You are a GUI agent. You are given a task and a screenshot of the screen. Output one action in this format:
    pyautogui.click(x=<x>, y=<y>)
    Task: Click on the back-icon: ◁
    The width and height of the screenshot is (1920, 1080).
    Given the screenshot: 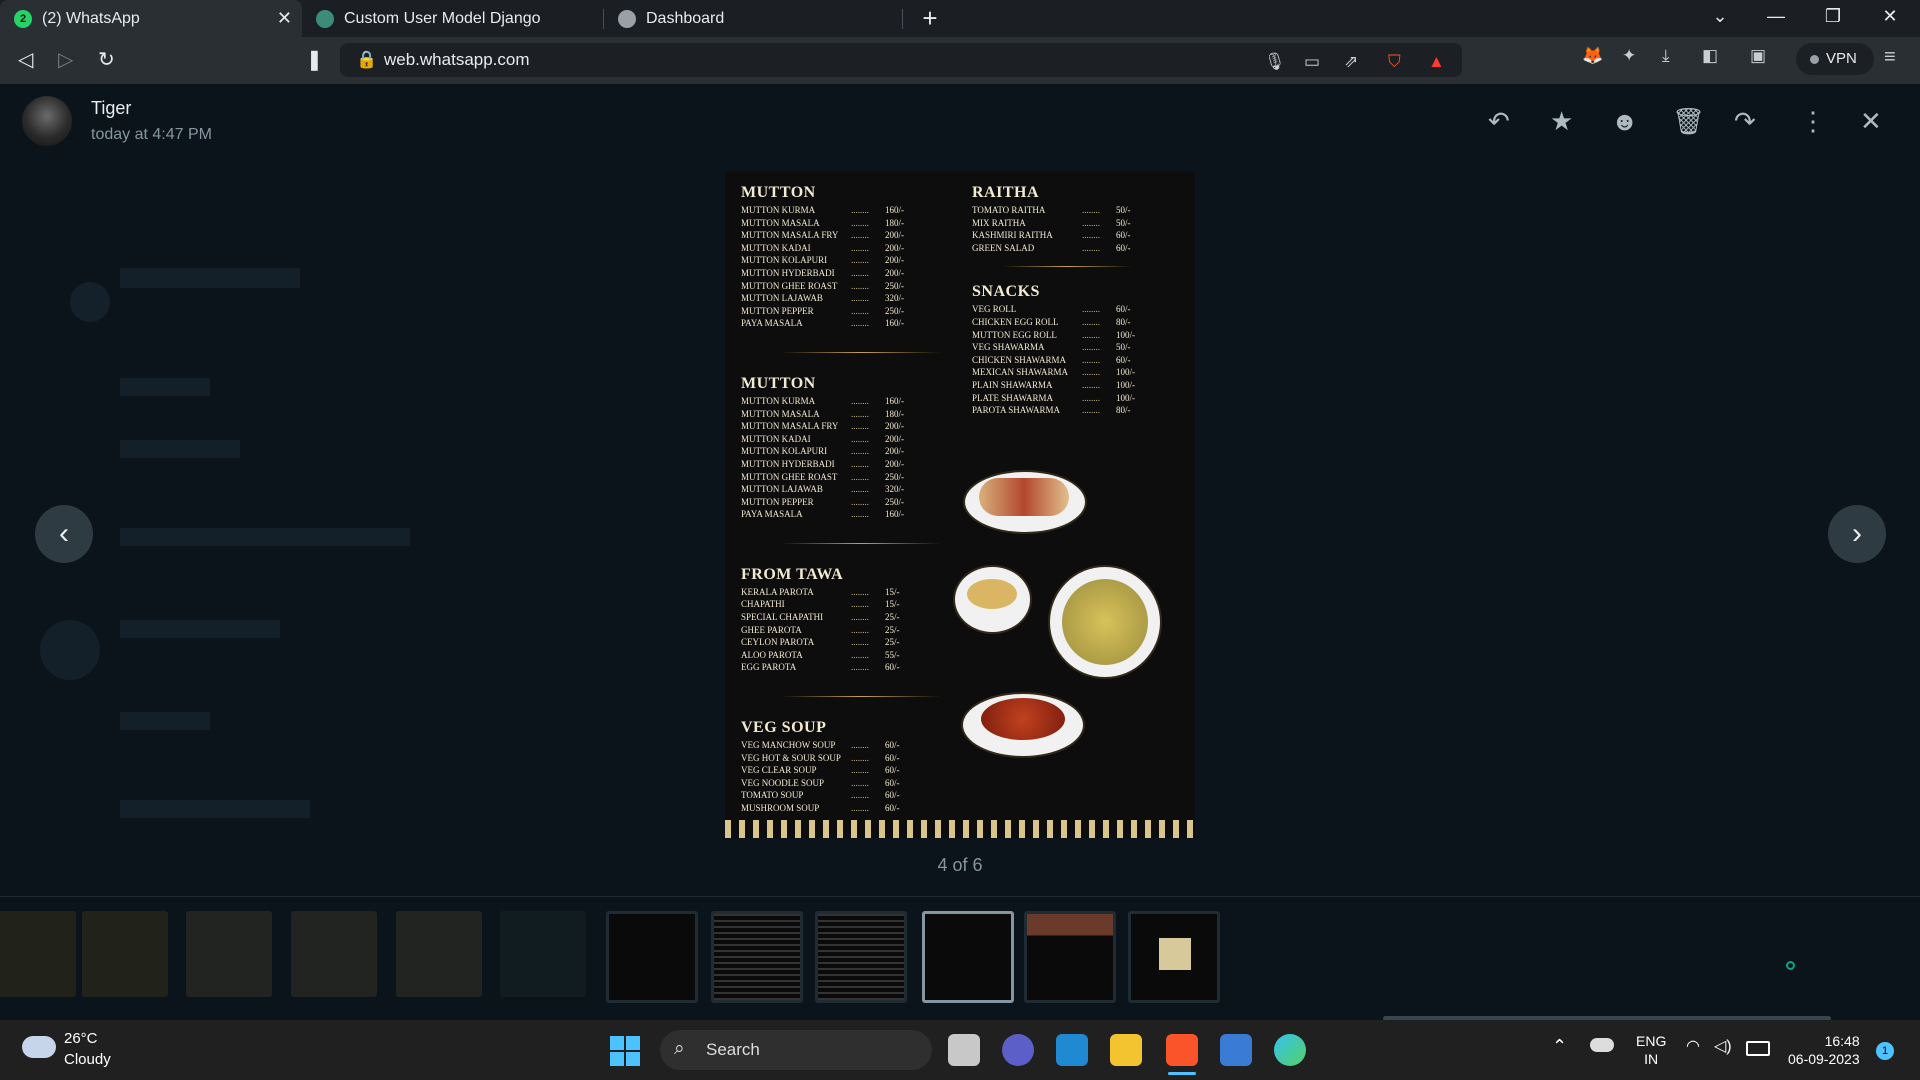 What is the action you would take?
    pyautogui.click(x=25, y=59)
    